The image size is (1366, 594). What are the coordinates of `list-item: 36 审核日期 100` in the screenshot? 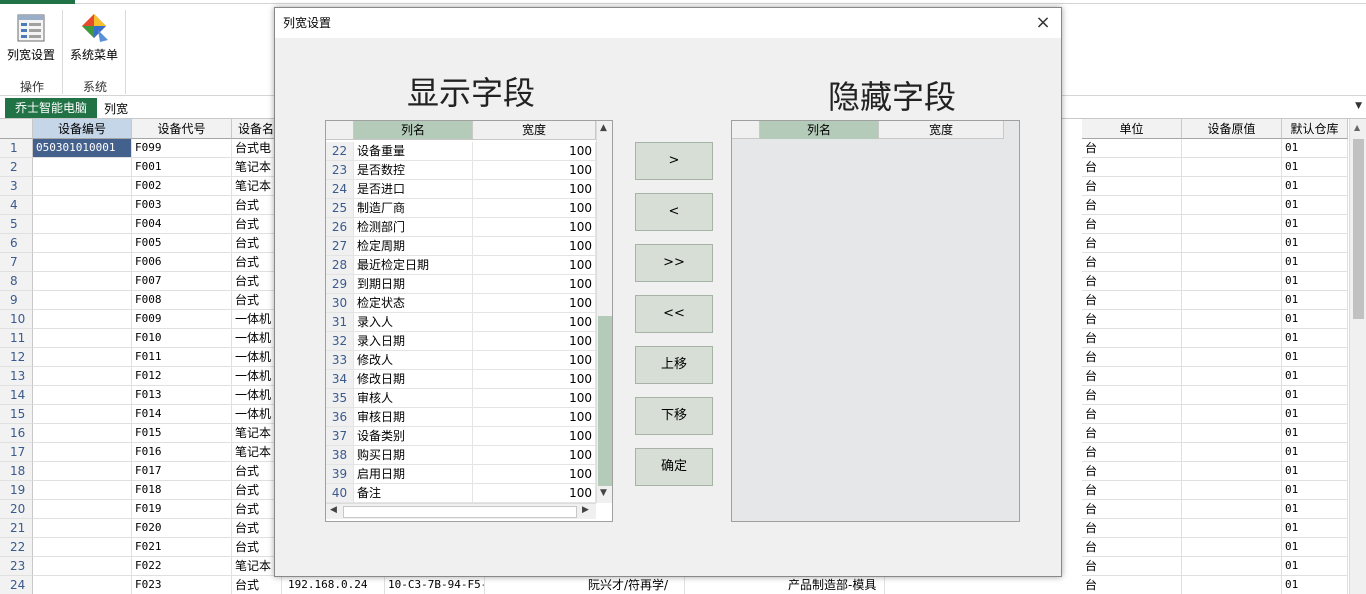 It's located at (461, 417).